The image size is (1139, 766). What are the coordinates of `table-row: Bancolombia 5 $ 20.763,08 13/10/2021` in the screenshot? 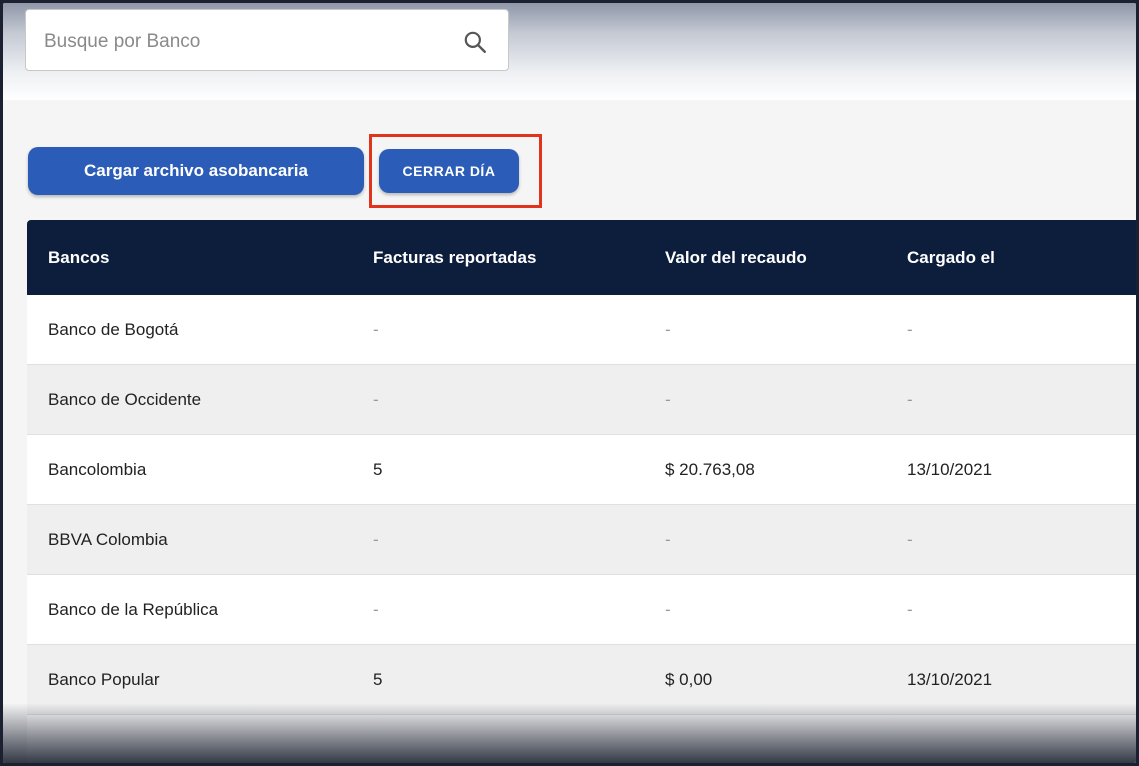 It's located at (581, 470).